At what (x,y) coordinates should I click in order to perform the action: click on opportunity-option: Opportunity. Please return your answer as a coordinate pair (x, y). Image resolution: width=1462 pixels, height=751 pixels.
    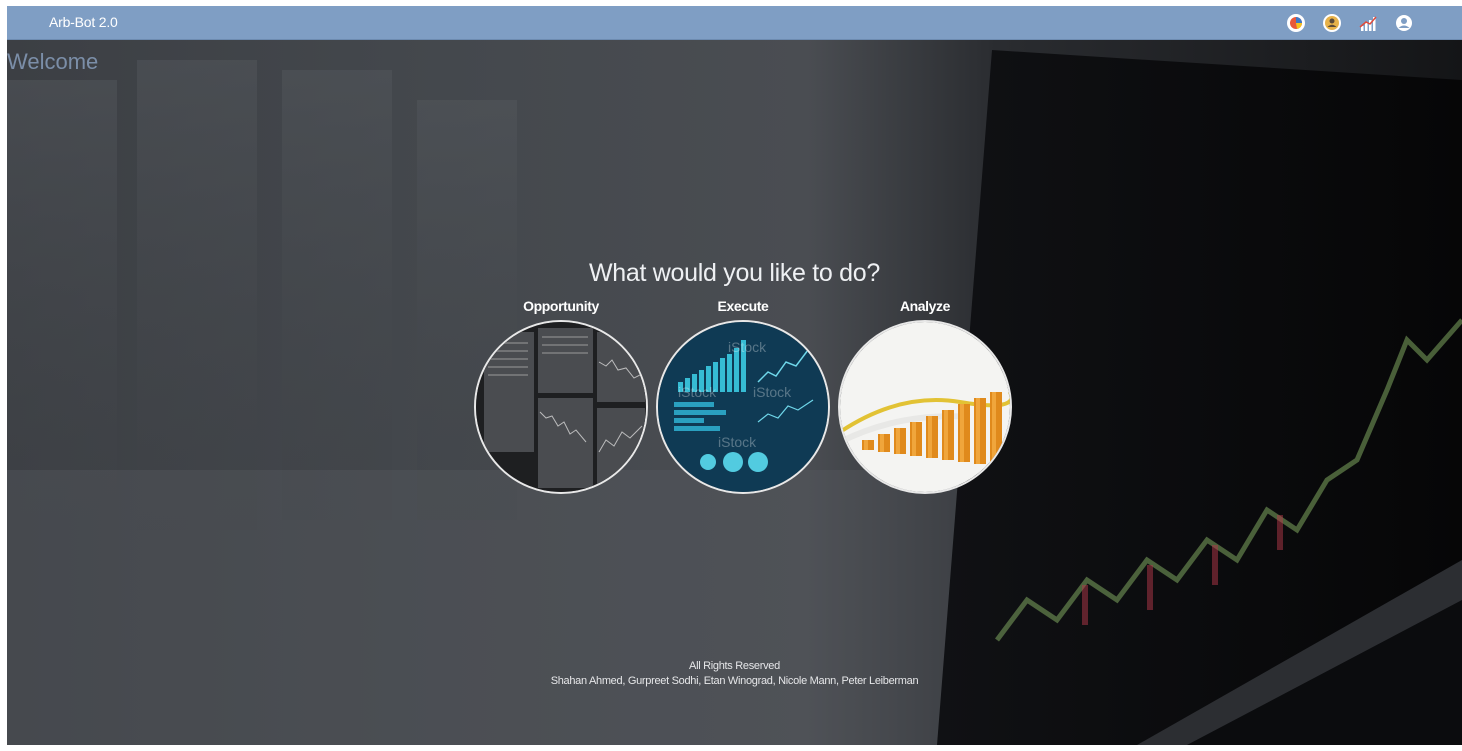
    Looking at the image, I should click on (561, 396).